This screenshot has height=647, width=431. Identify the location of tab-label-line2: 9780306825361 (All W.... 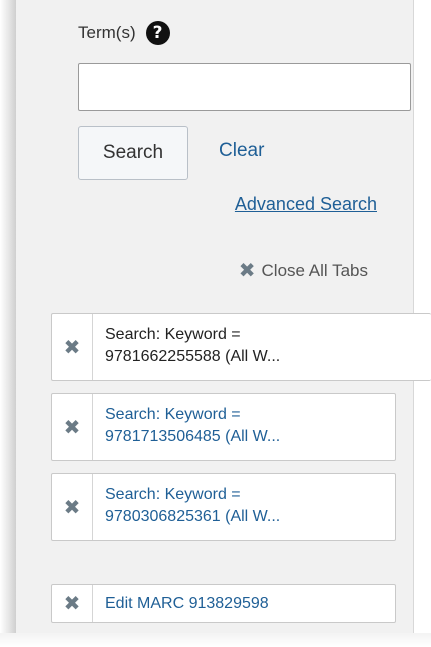
(193, 516).